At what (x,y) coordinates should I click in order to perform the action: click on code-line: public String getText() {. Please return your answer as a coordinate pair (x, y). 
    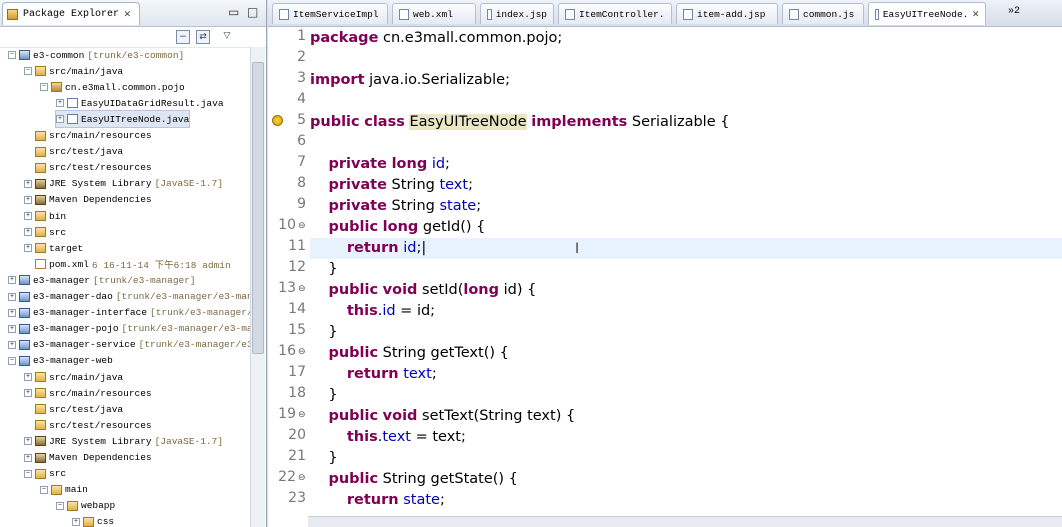
    Looking at the image, I should click on (686, 353).